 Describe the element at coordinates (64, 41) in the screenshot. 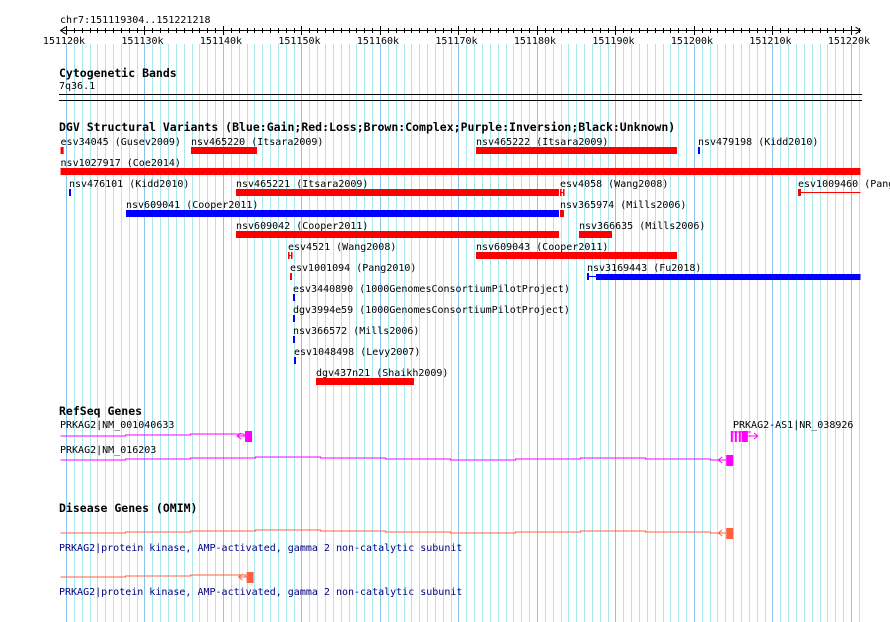

I see `ruler-tick-label: 151120k` at that location.